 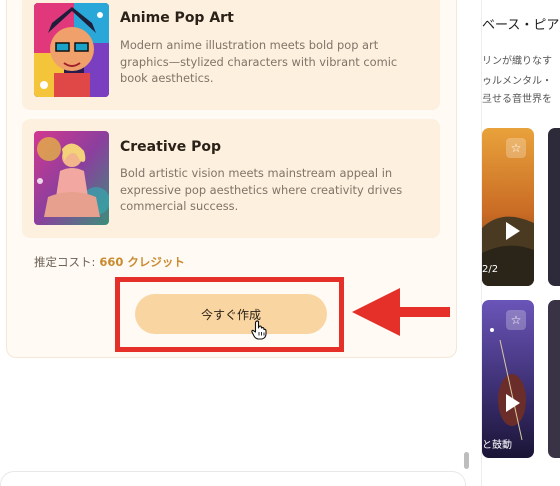 I want to click on track-card: ☆ 2/2, so click(x=508, y=207).